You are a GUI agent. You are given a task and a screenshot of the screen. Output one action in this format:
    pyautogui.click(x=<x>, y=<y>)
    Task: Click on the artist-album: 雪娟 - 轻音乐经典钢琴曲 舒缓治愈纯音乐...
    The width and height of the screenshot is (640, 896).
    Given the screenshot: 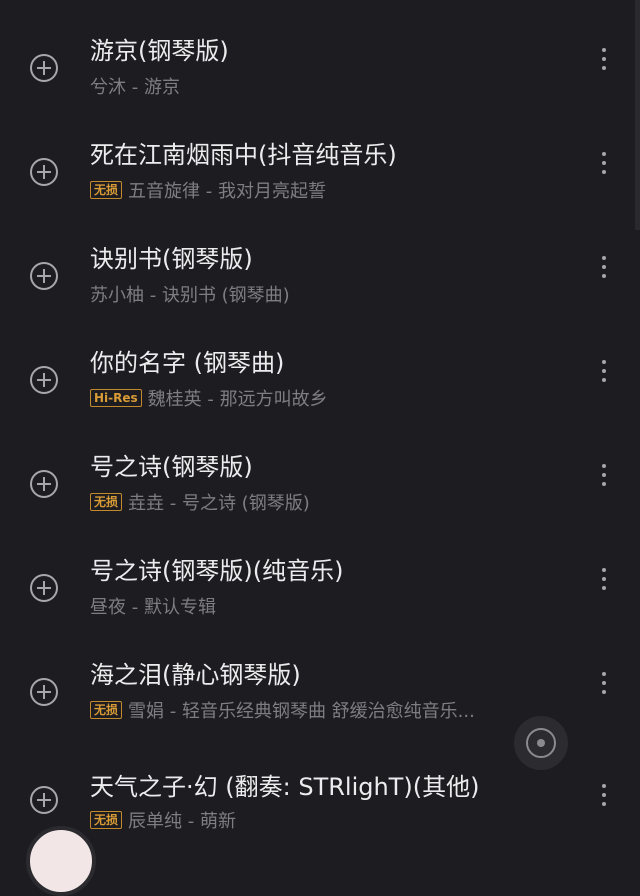 What is the action you would take?
    pyautogui.click(x=301, y=711)
    